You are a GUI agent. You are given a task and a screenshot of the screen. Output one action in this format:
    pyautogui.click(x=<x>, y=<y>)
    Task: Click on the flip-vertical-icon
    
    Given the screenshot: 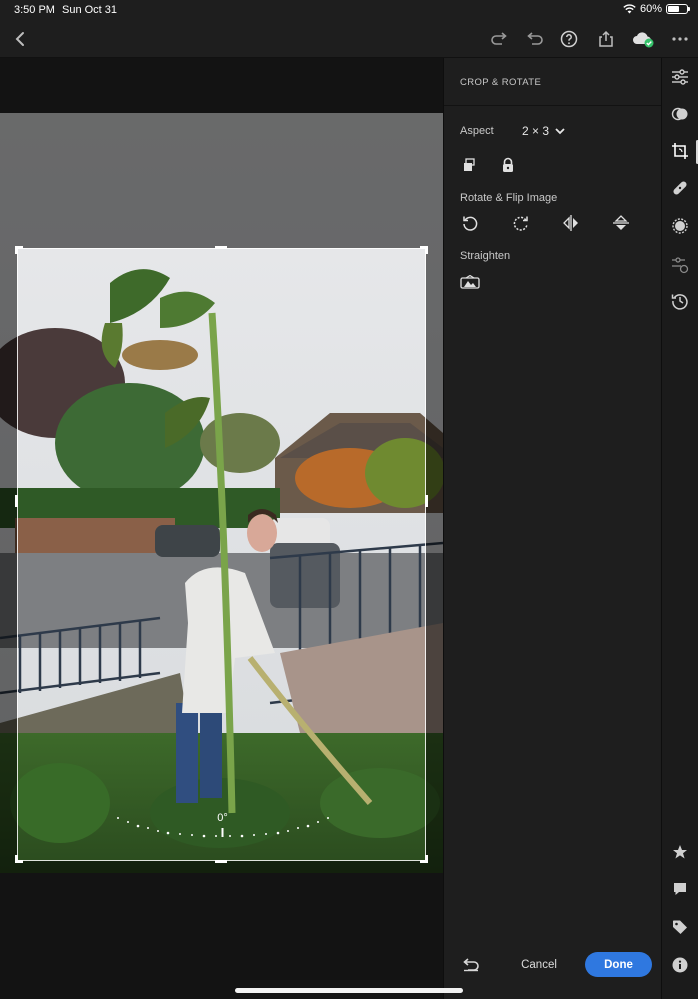 What is the action you would take?
    pyautogui.click(x=621, y=223)
    